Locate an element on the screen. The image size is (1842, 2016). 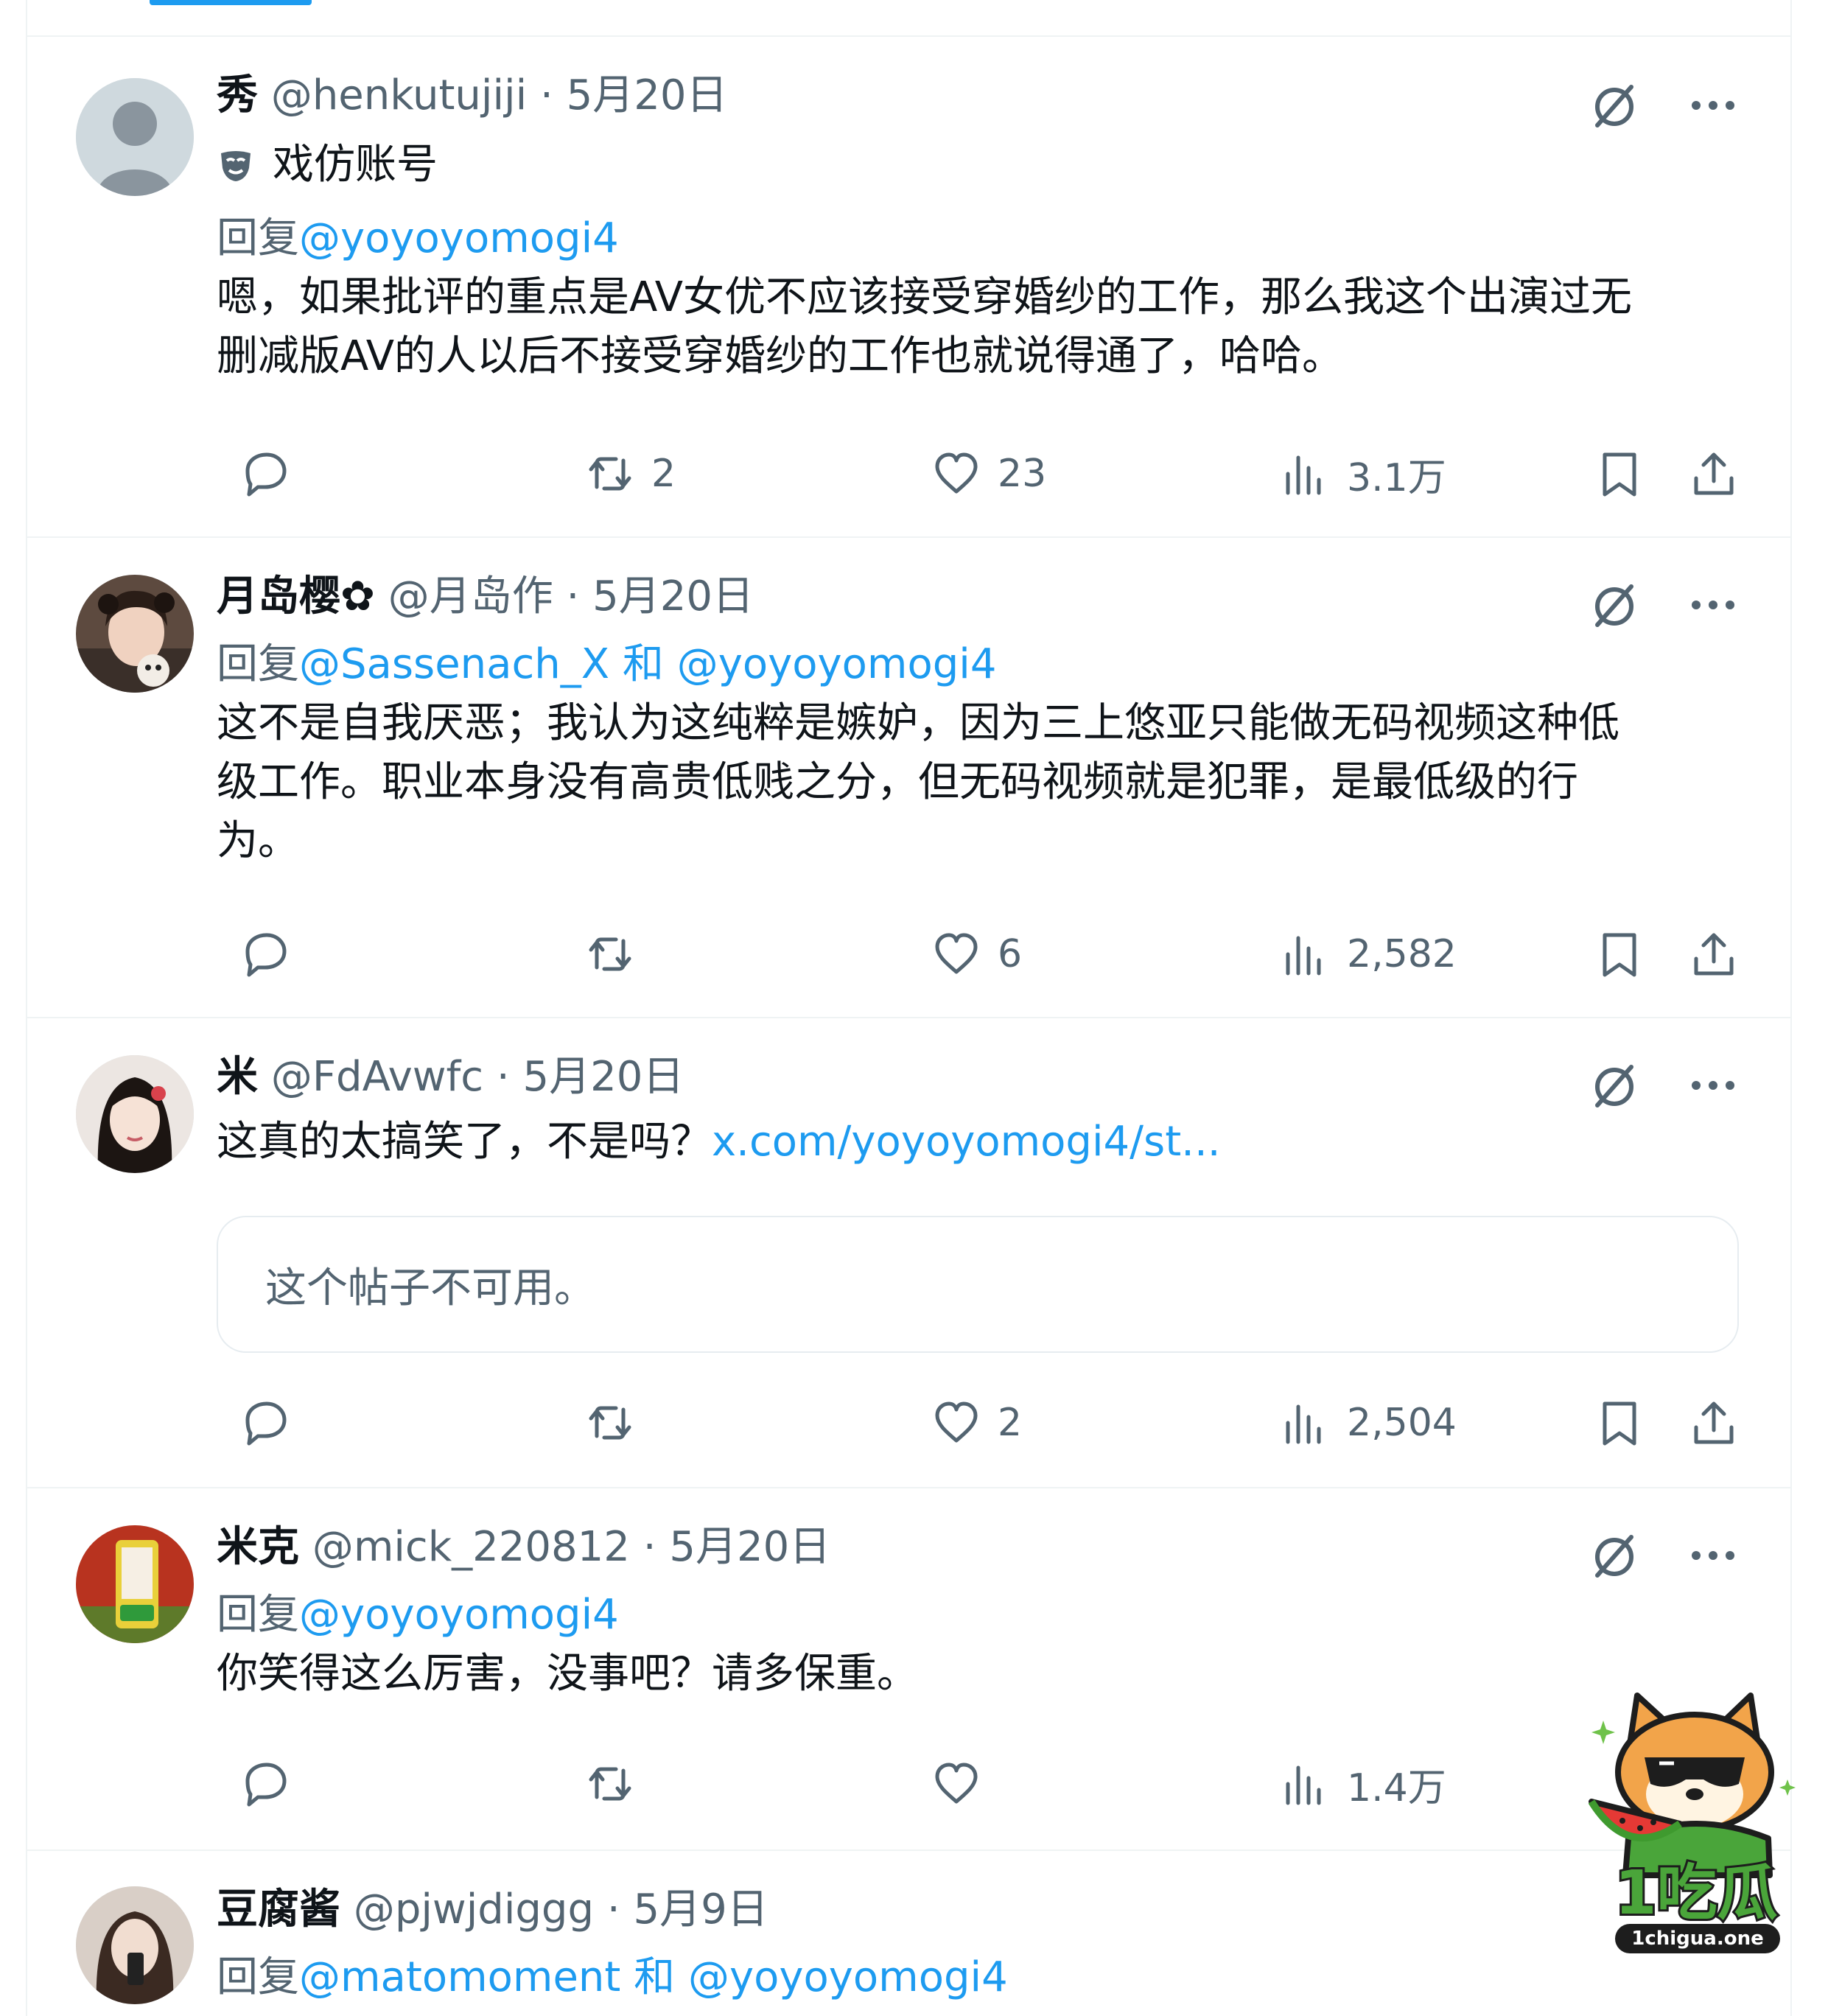
like-button: 2 is located at coordinates (976, 1423).